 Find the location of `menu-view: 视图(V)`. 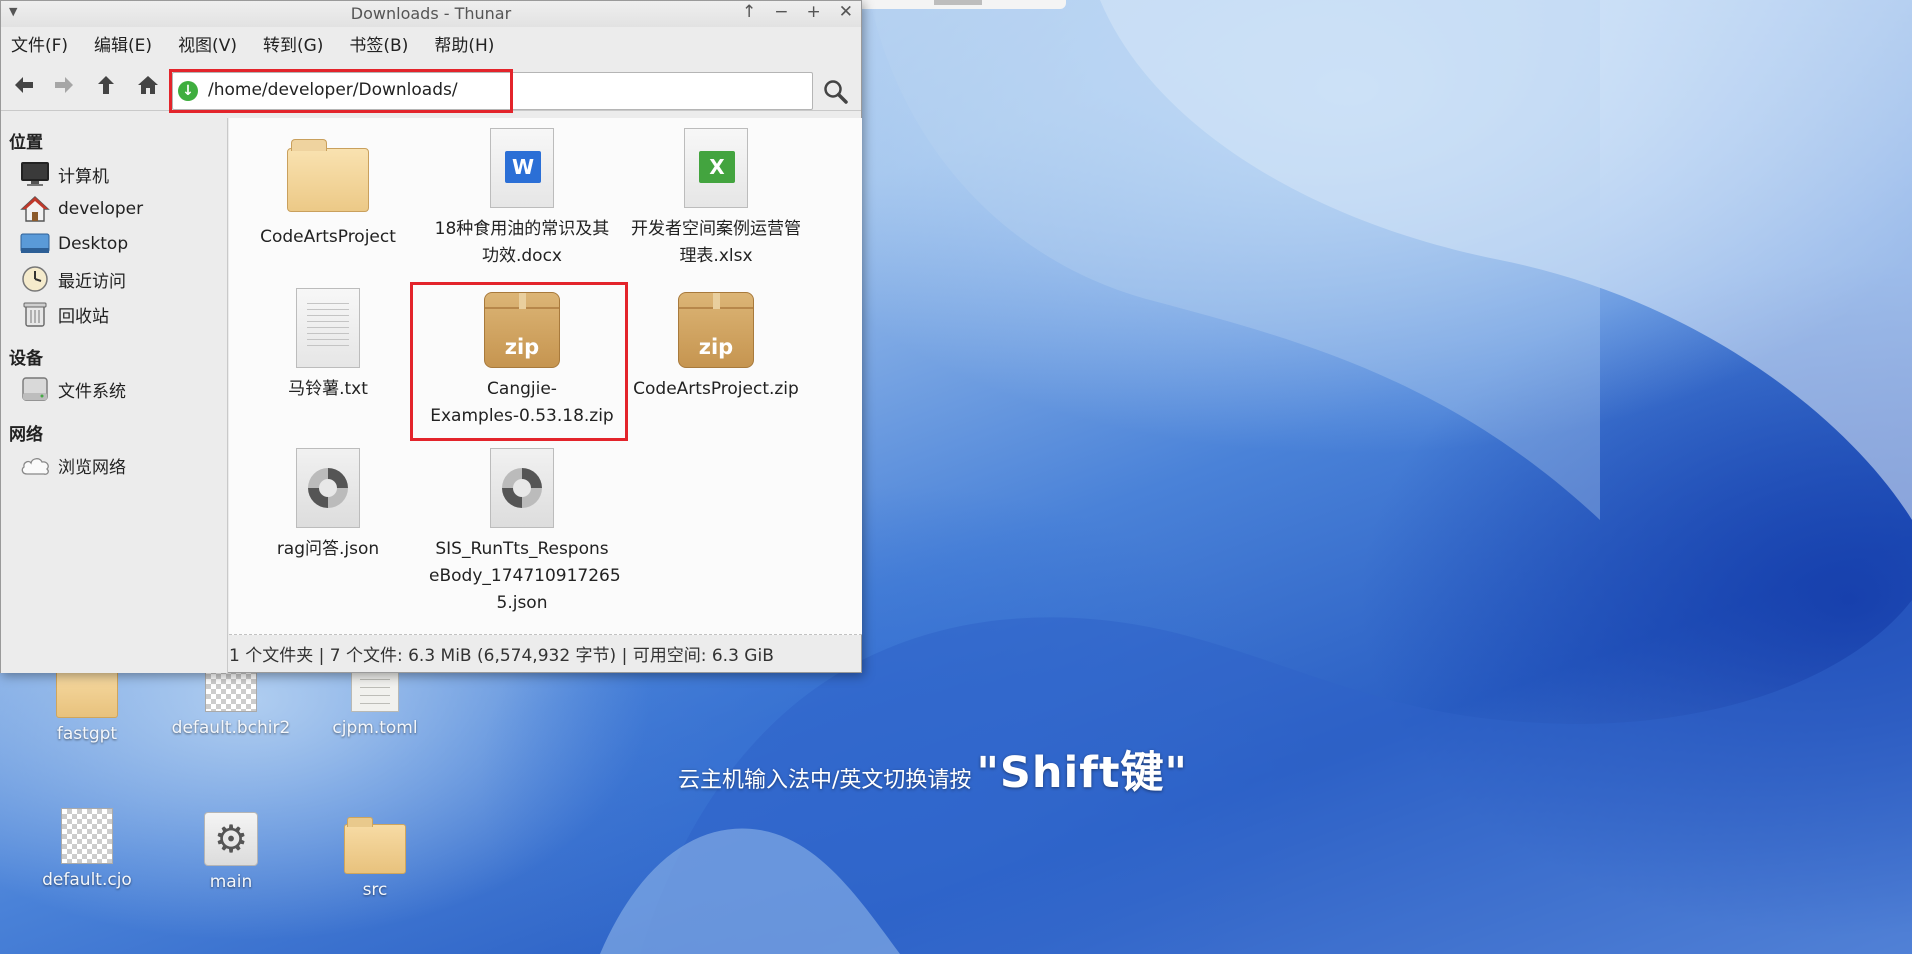

menu-view: 视图(V) is located at coordinates (207, 43).